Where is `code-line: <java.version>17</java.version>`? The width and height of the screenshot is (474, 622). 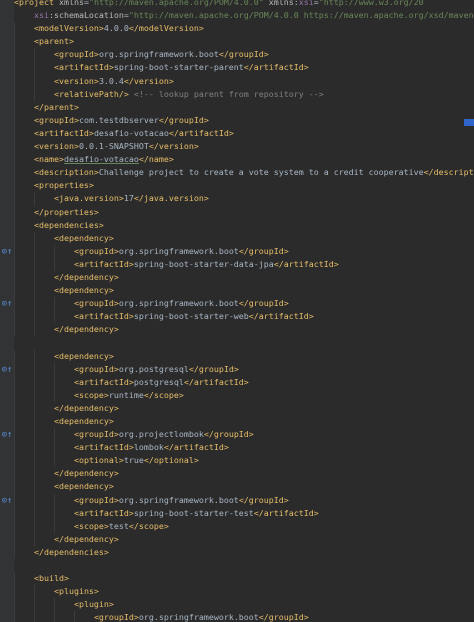
code-line: <java.version>17</java.version> is located at coordinates (244, 199).